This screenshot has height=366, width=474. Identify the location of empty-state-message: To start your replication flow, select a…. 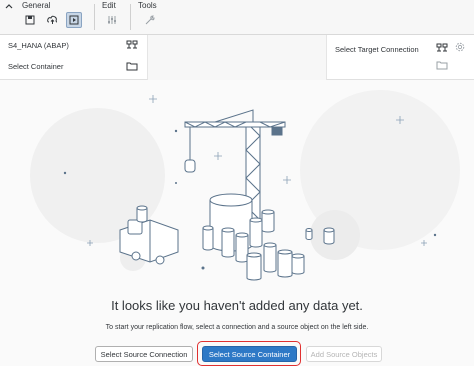
(237, 327).